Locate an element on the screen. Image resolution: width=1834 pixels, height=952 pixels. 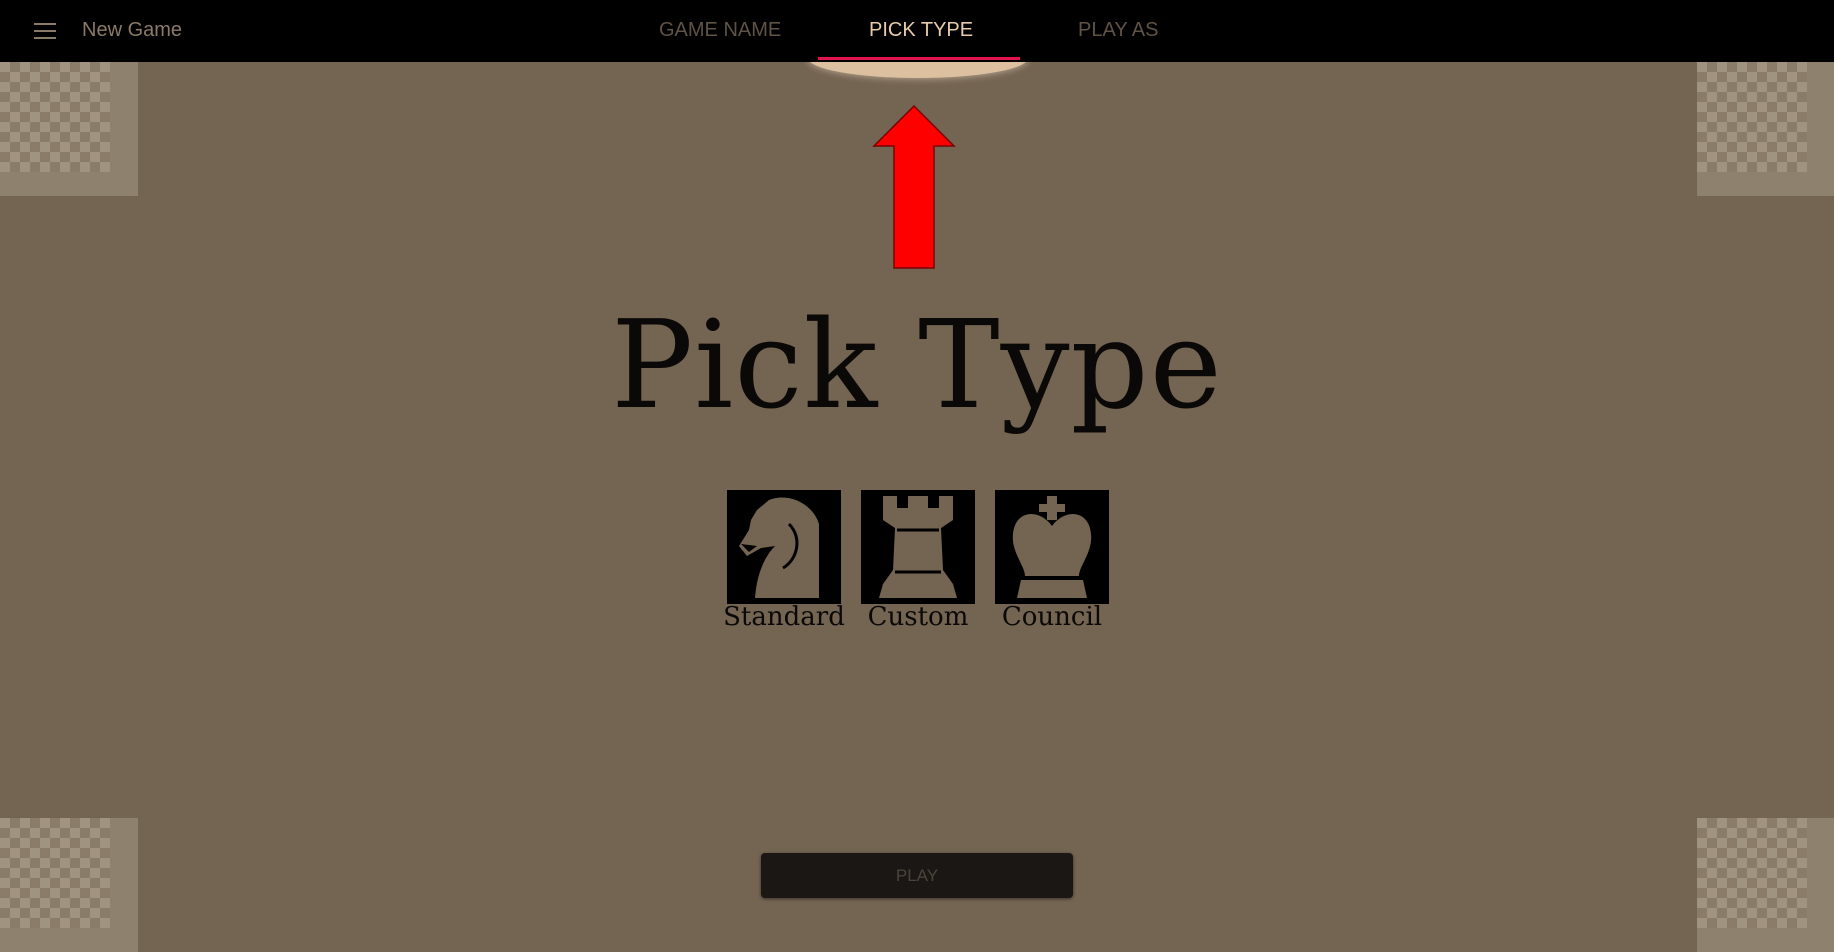
type-label-standard: Standard is located at coordinates (784, 617).